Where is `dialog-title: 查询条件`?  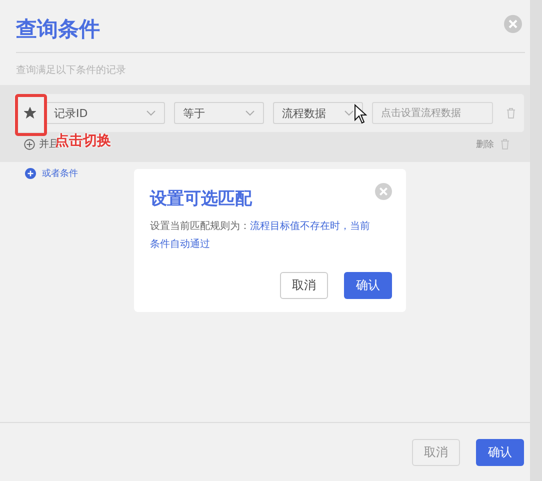 dialog-title: 查询条件 is located at coordinates (58, 29).